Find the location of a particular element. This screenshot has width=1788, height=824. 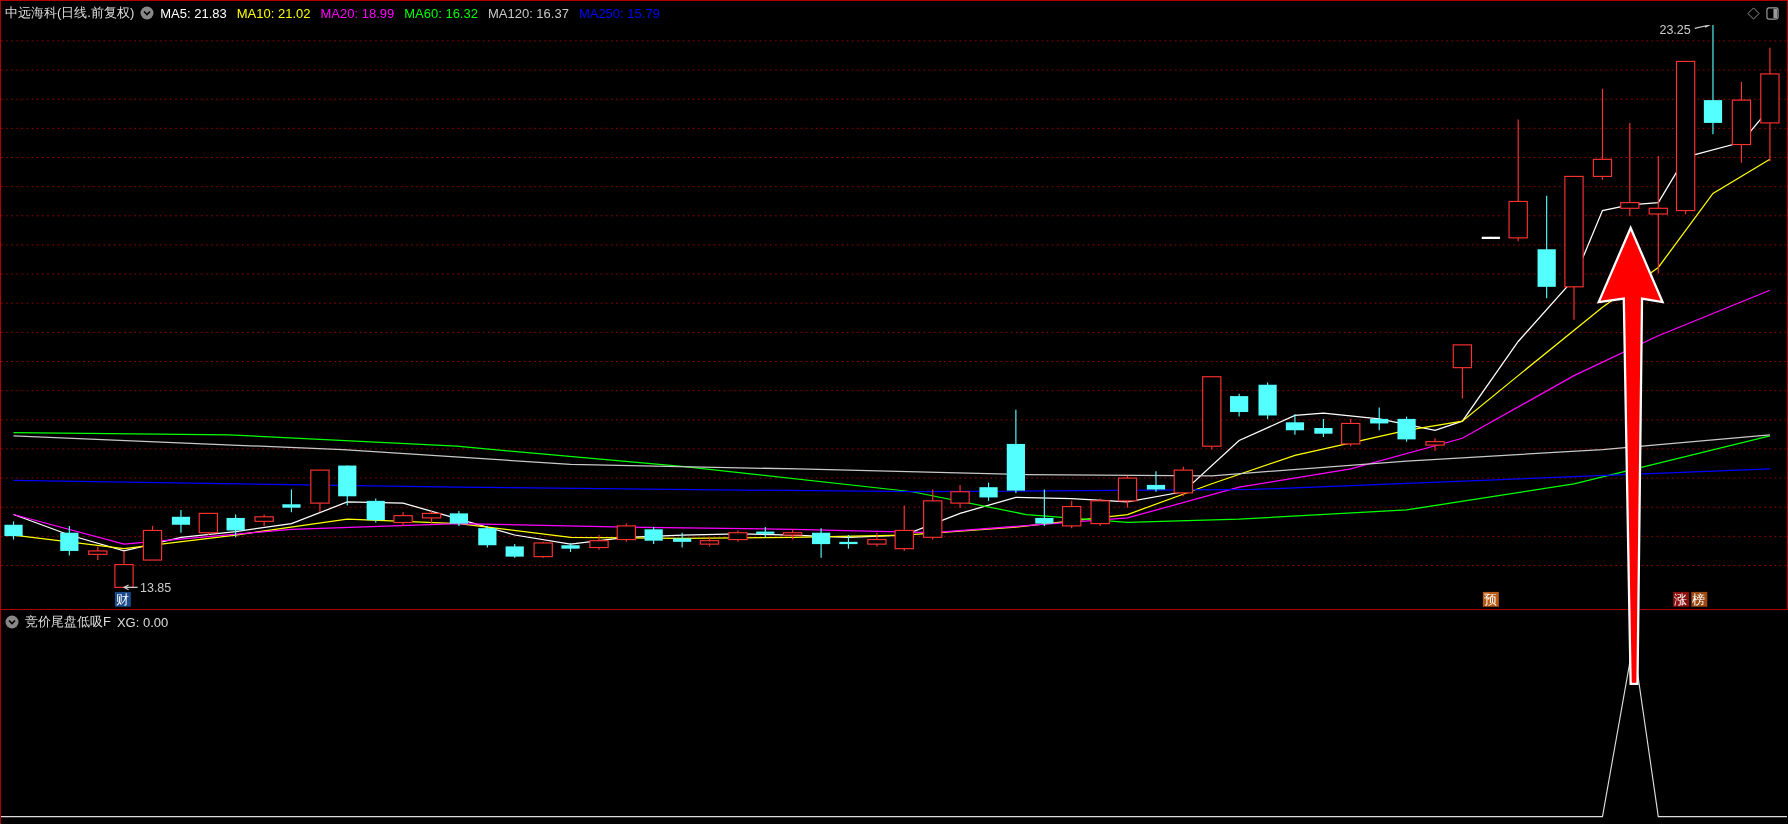

moving-average-value: MA60: 16.32 is located at coordinates (441, 13).